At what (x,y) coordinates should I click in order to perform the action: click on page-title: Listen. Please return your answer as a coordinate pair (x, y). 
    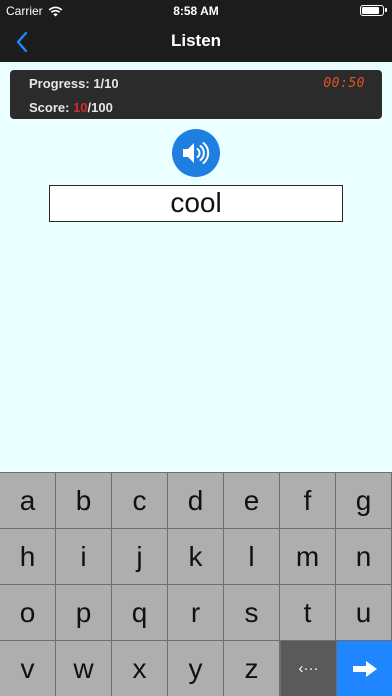
    Looking at the image, I should click on (196, 40).